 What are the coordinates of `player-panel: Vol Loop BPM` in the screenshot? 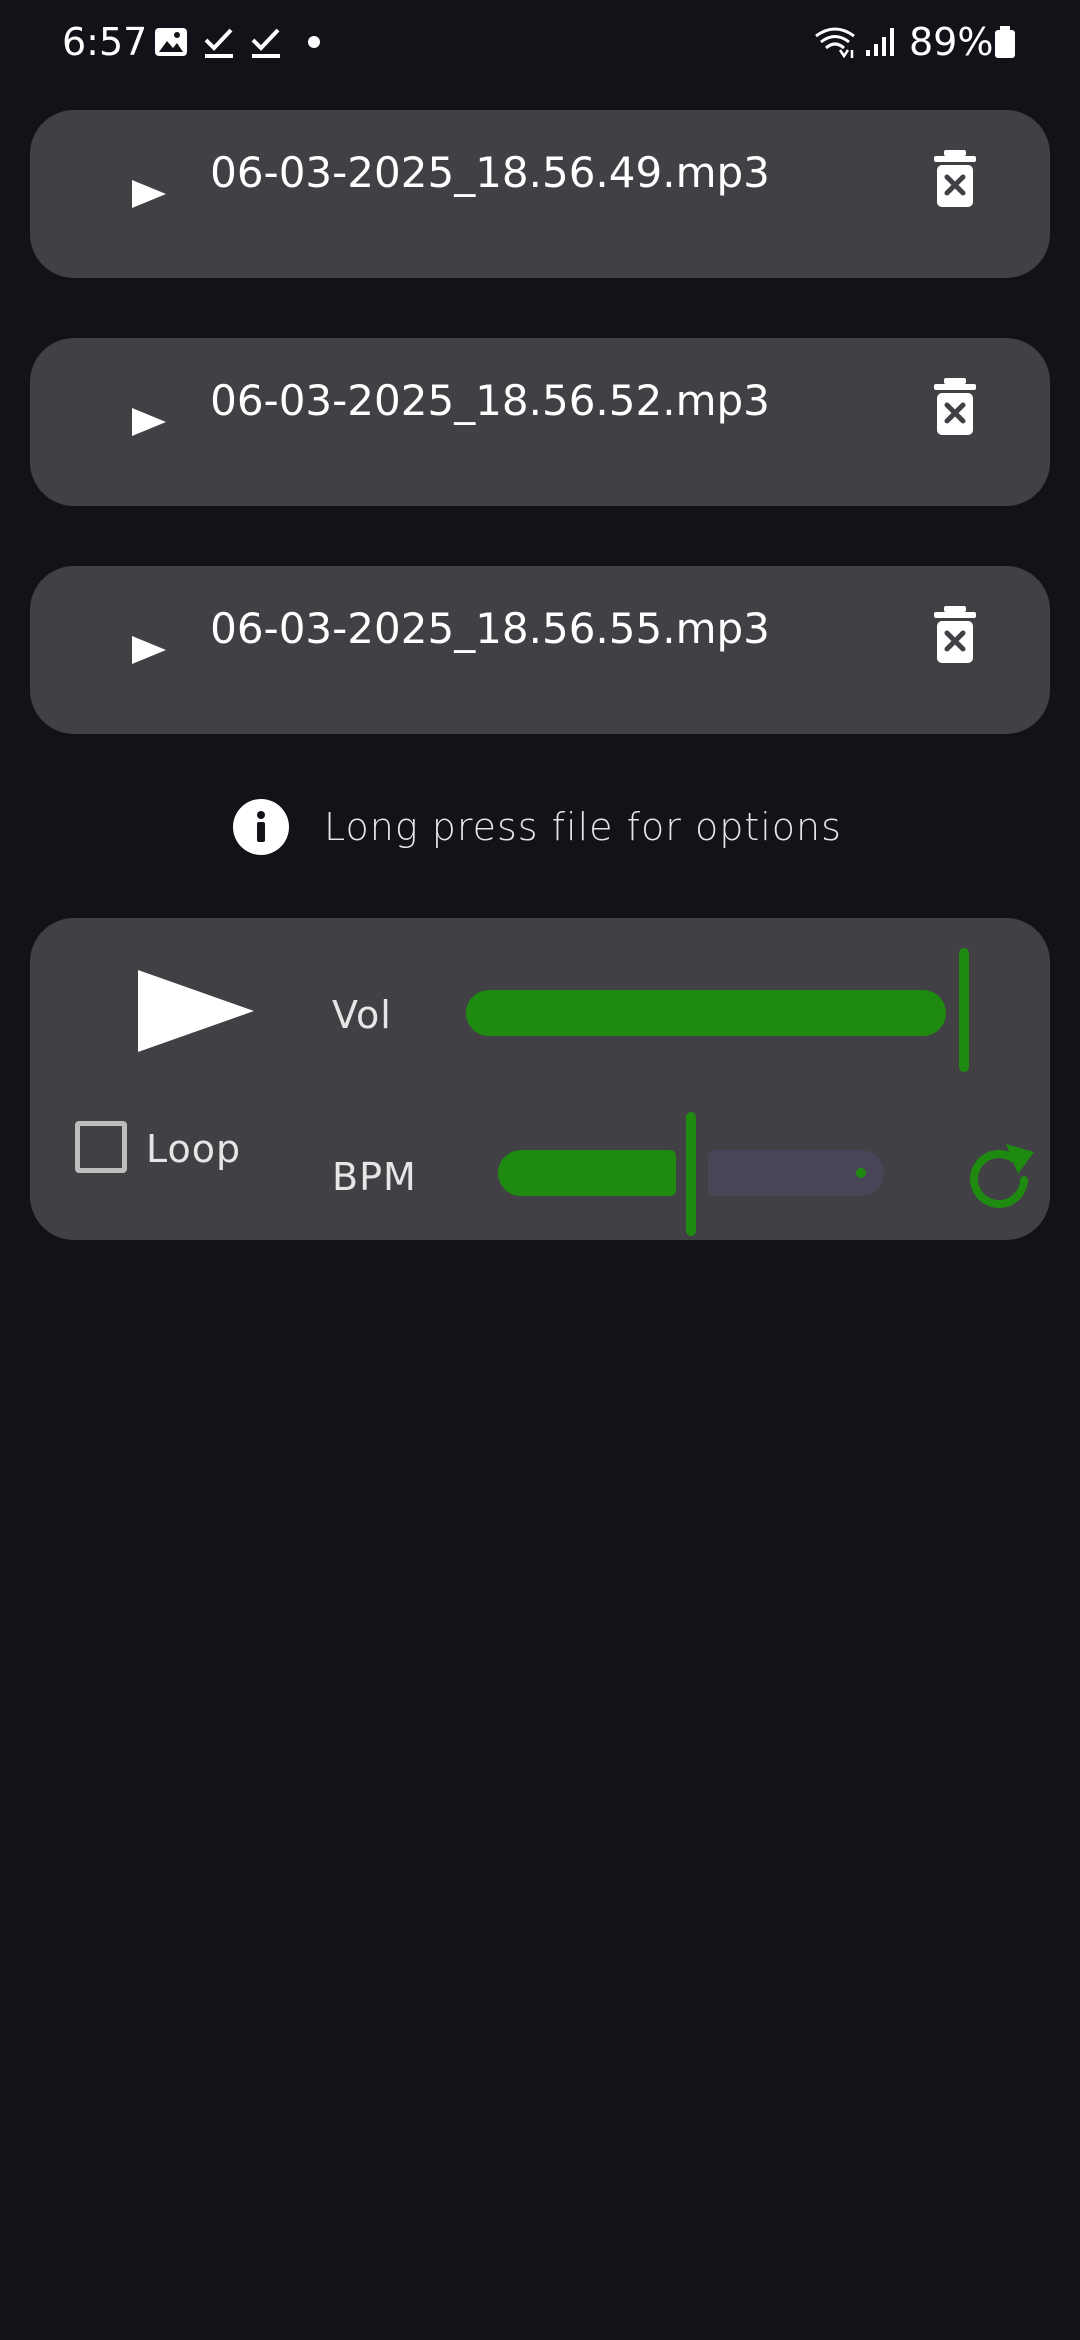 It's located at (540, 1079).